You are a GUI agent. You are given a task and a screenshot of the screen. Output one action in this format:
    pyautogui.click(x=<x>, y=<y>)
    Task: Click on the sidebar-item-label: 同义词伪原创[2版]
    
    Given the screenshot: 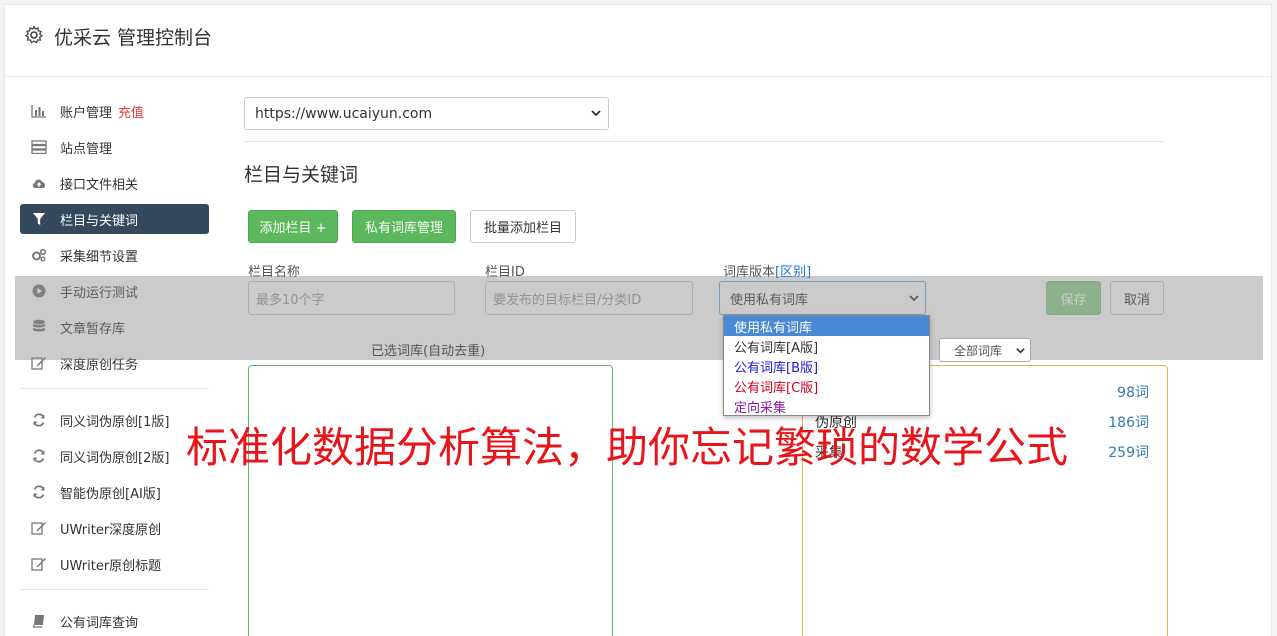 What is the action you would take?
    pyautogui.click(x=115, y=458)
    